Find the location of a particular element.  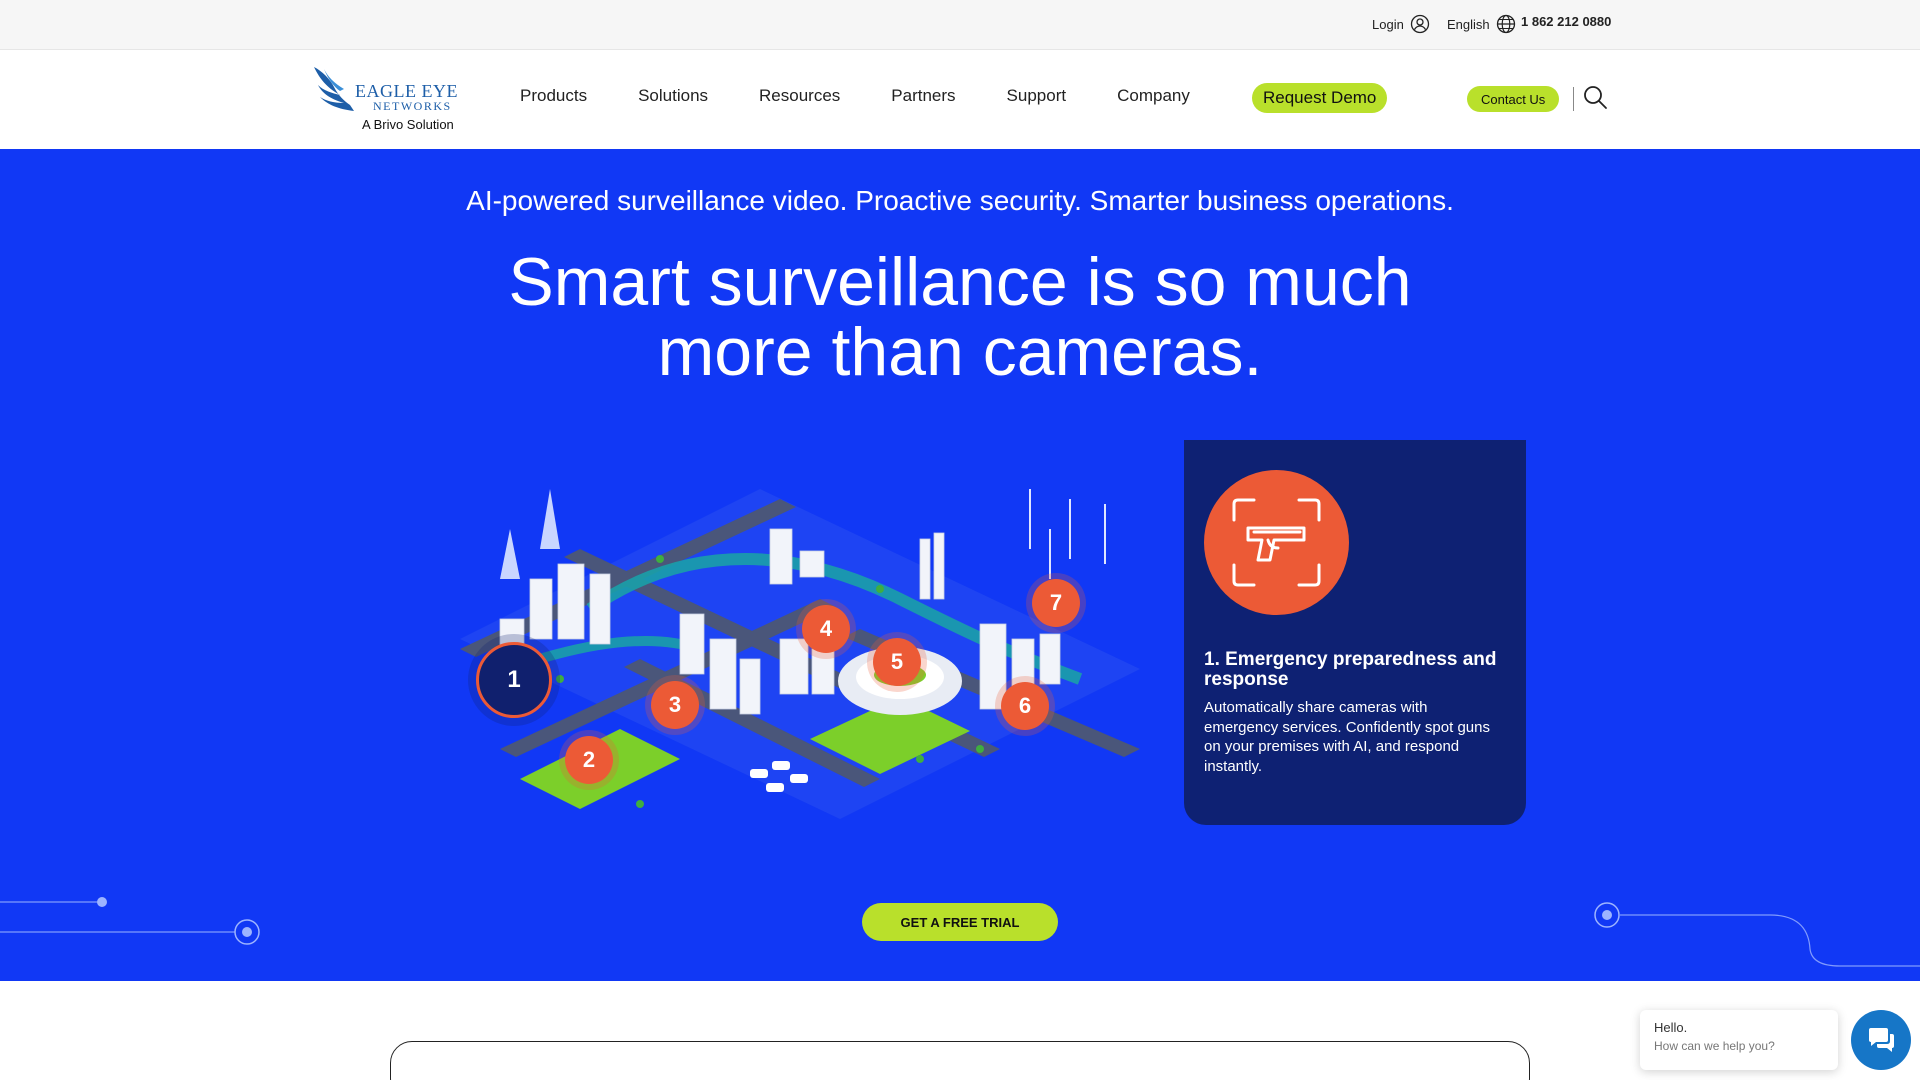

headline-line-1: Smart surveillance is so much is located at coordinates (960, 282).